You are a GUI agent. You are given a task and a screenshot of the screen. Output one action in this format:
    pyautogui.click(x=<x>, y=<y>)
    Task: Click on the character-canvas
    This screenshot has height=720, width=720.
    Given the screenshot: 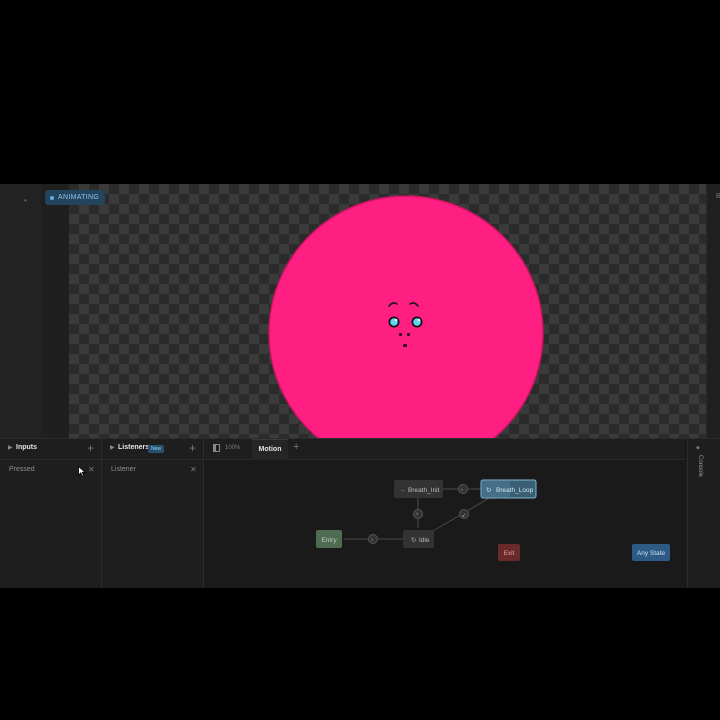 What is the action you would take?
    pyautogui.click(x=406, y=316)
    